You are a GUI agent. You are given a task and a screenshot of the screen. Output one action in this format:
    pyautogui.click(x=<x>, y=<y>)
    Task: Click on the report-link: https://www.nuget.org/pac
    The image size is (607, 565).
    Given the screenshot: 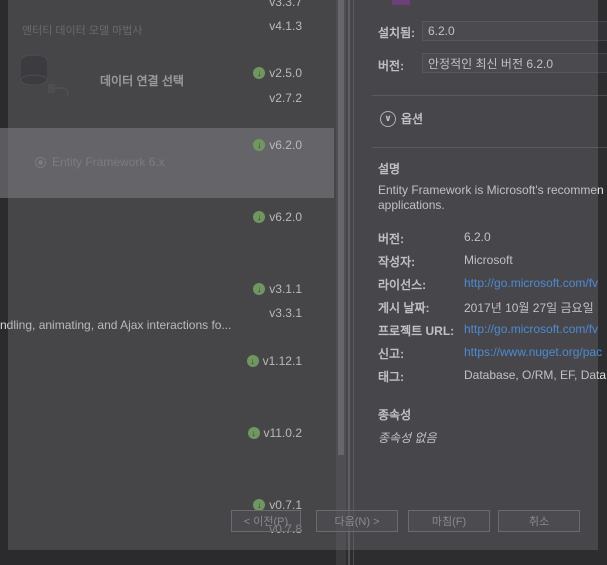 What is the action you would take?
    pyautogui.click(x=533, y=352)
    